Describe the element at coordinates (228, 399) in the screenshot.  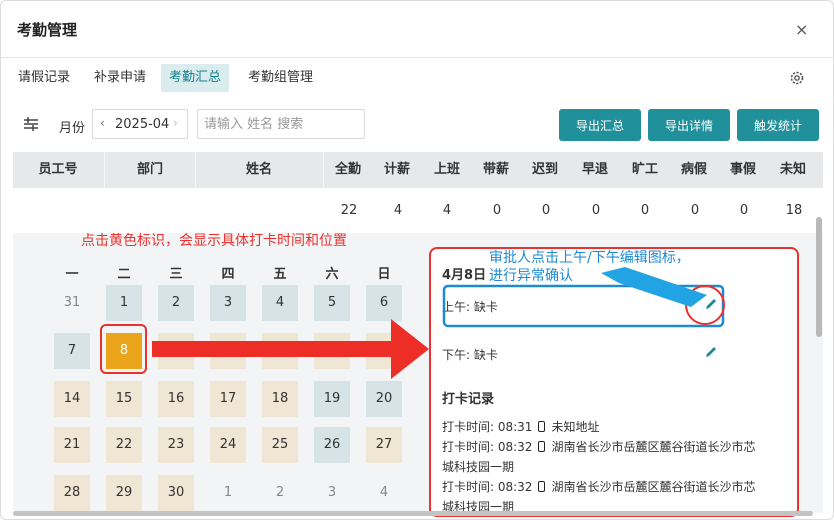
I see `calendar-day: 17` at that location.